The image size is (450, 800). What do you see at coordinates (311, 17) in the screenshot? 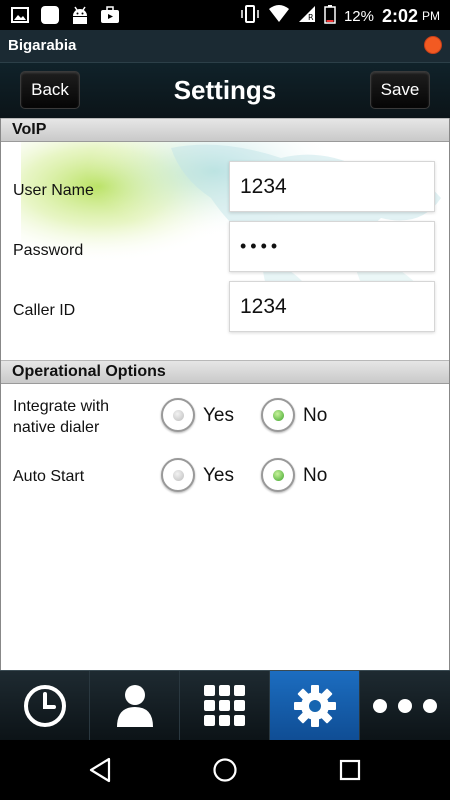
I see `svg-text: R` at bounding box center [311, 17].